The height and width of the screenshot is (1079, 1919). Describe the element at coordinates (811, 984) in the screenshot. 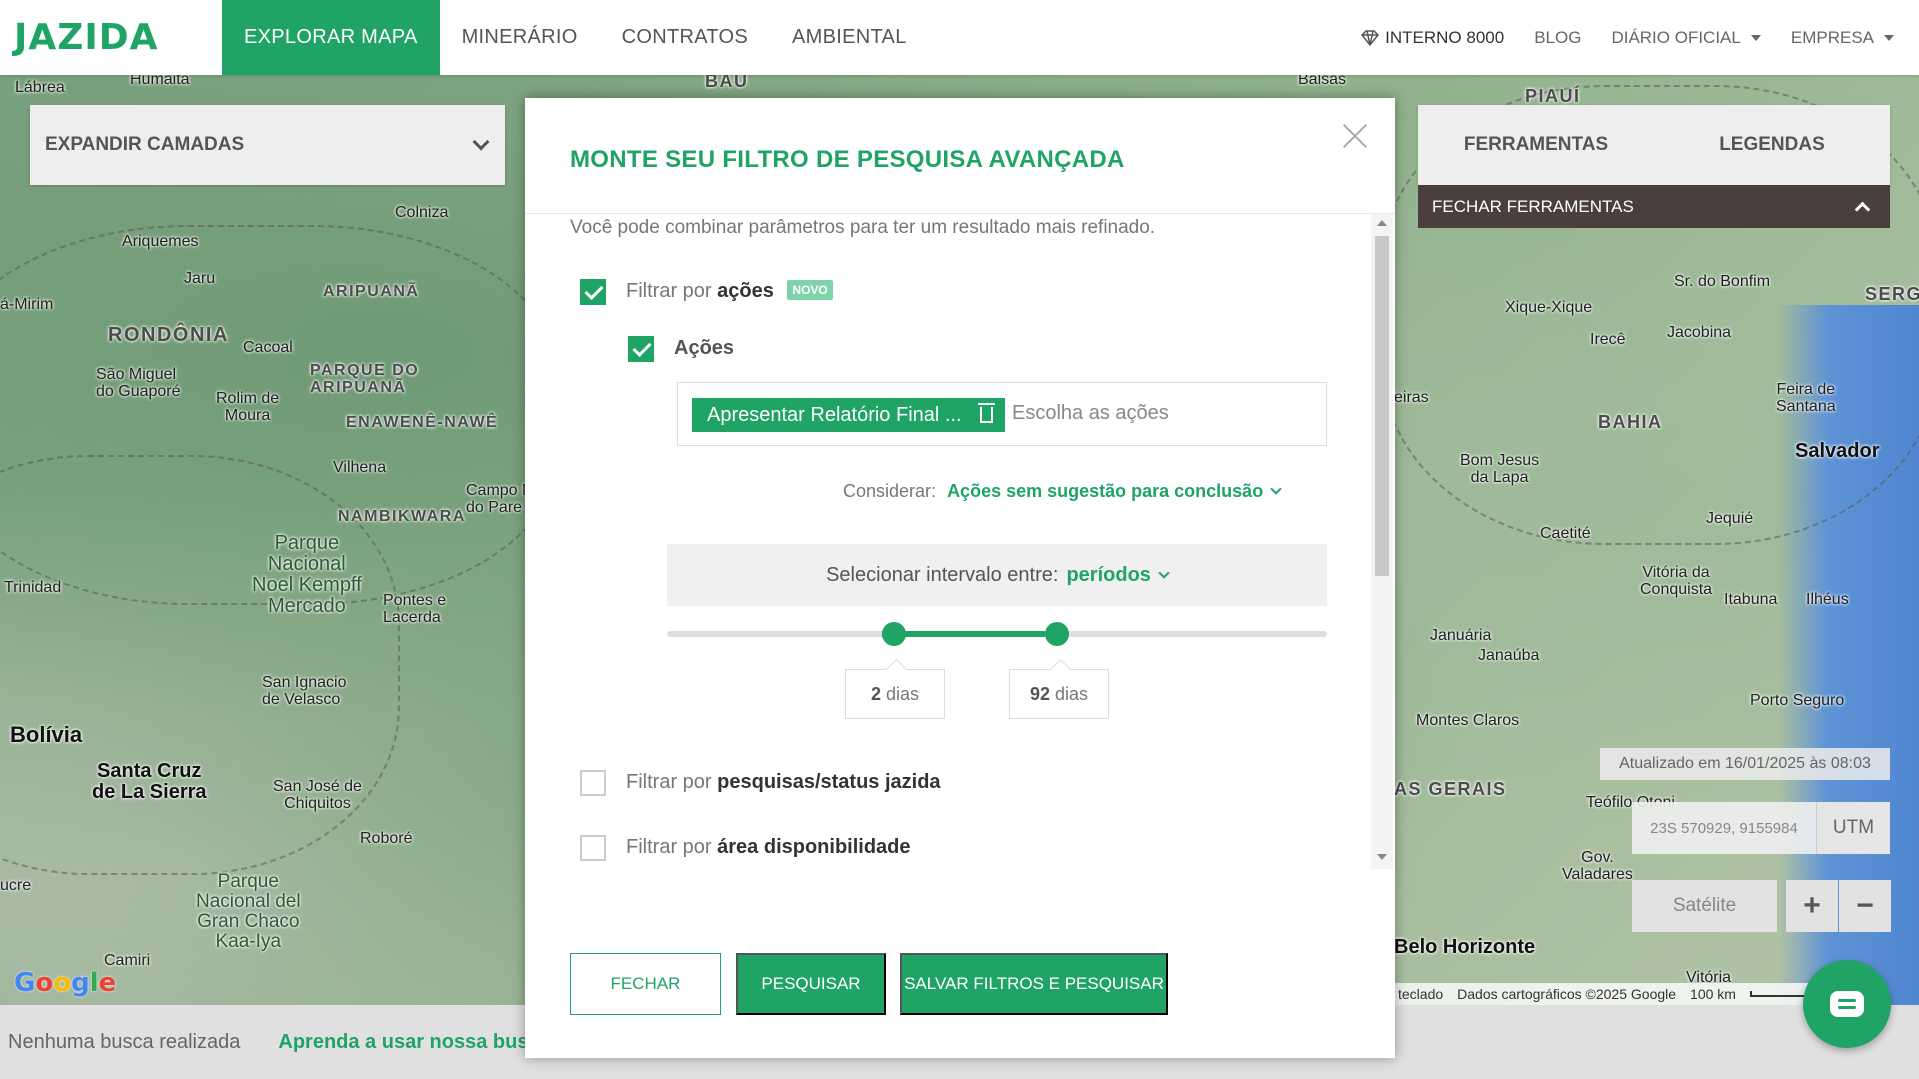

I see `search-button: PESQUISAR` at that location.